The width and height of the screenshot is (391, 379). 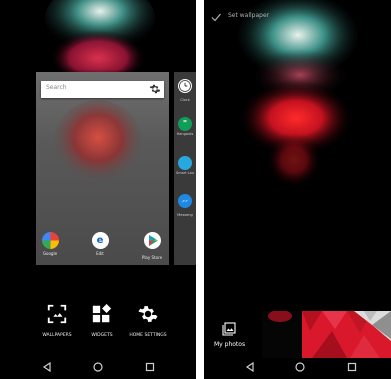 I want to click on search-placeholder: Search, so click(x=56, y=87).